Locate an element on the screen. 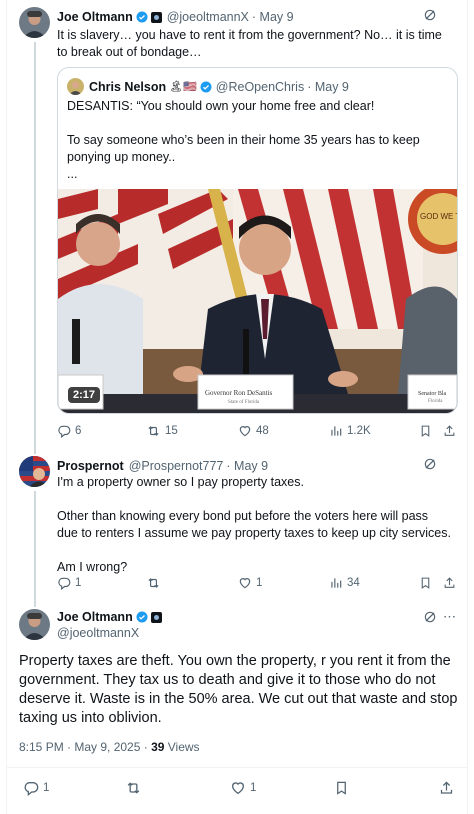  tweet-header: Prospernot @Prospernot777 · May 9 is located at coordinates (162, 466).